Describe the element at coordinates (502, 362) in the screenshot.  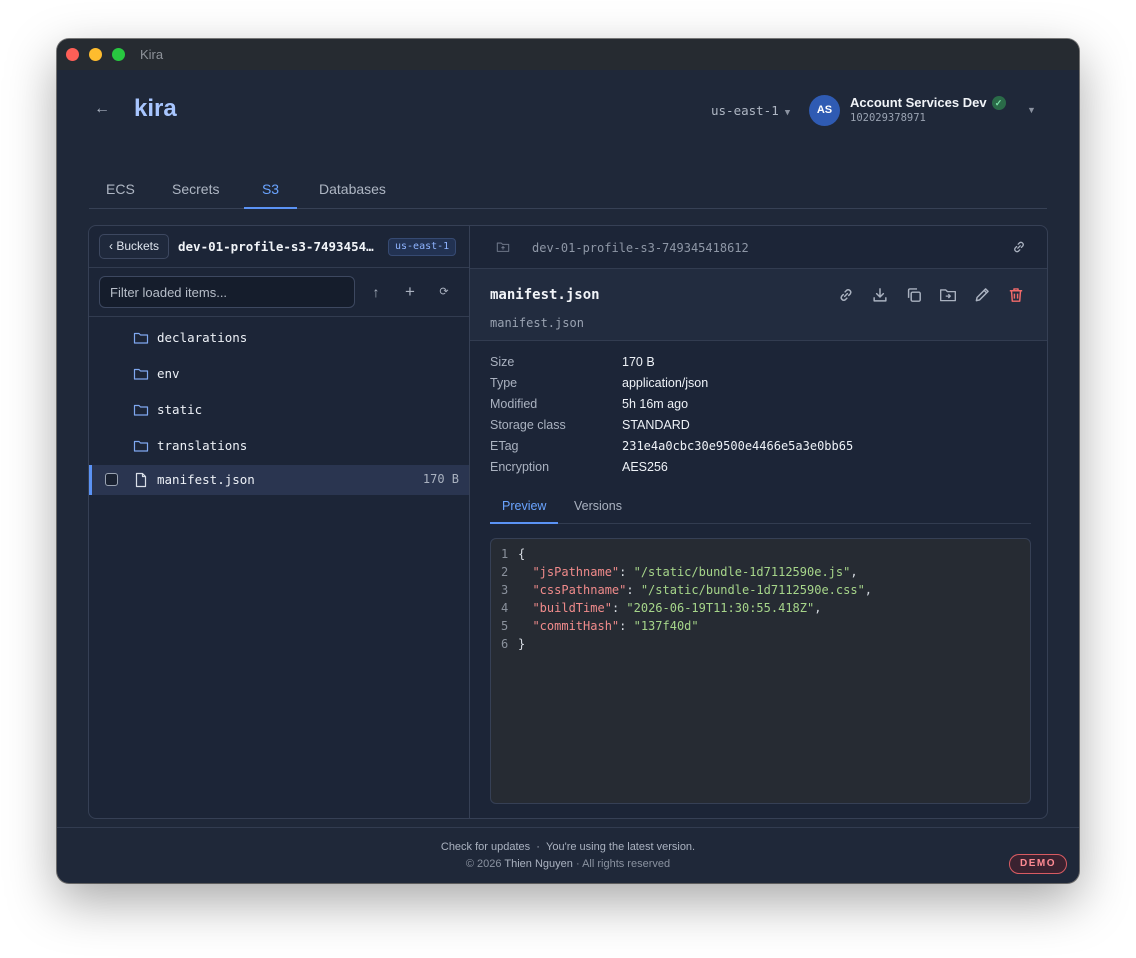
I see `meta-size-label: Size` at that location.